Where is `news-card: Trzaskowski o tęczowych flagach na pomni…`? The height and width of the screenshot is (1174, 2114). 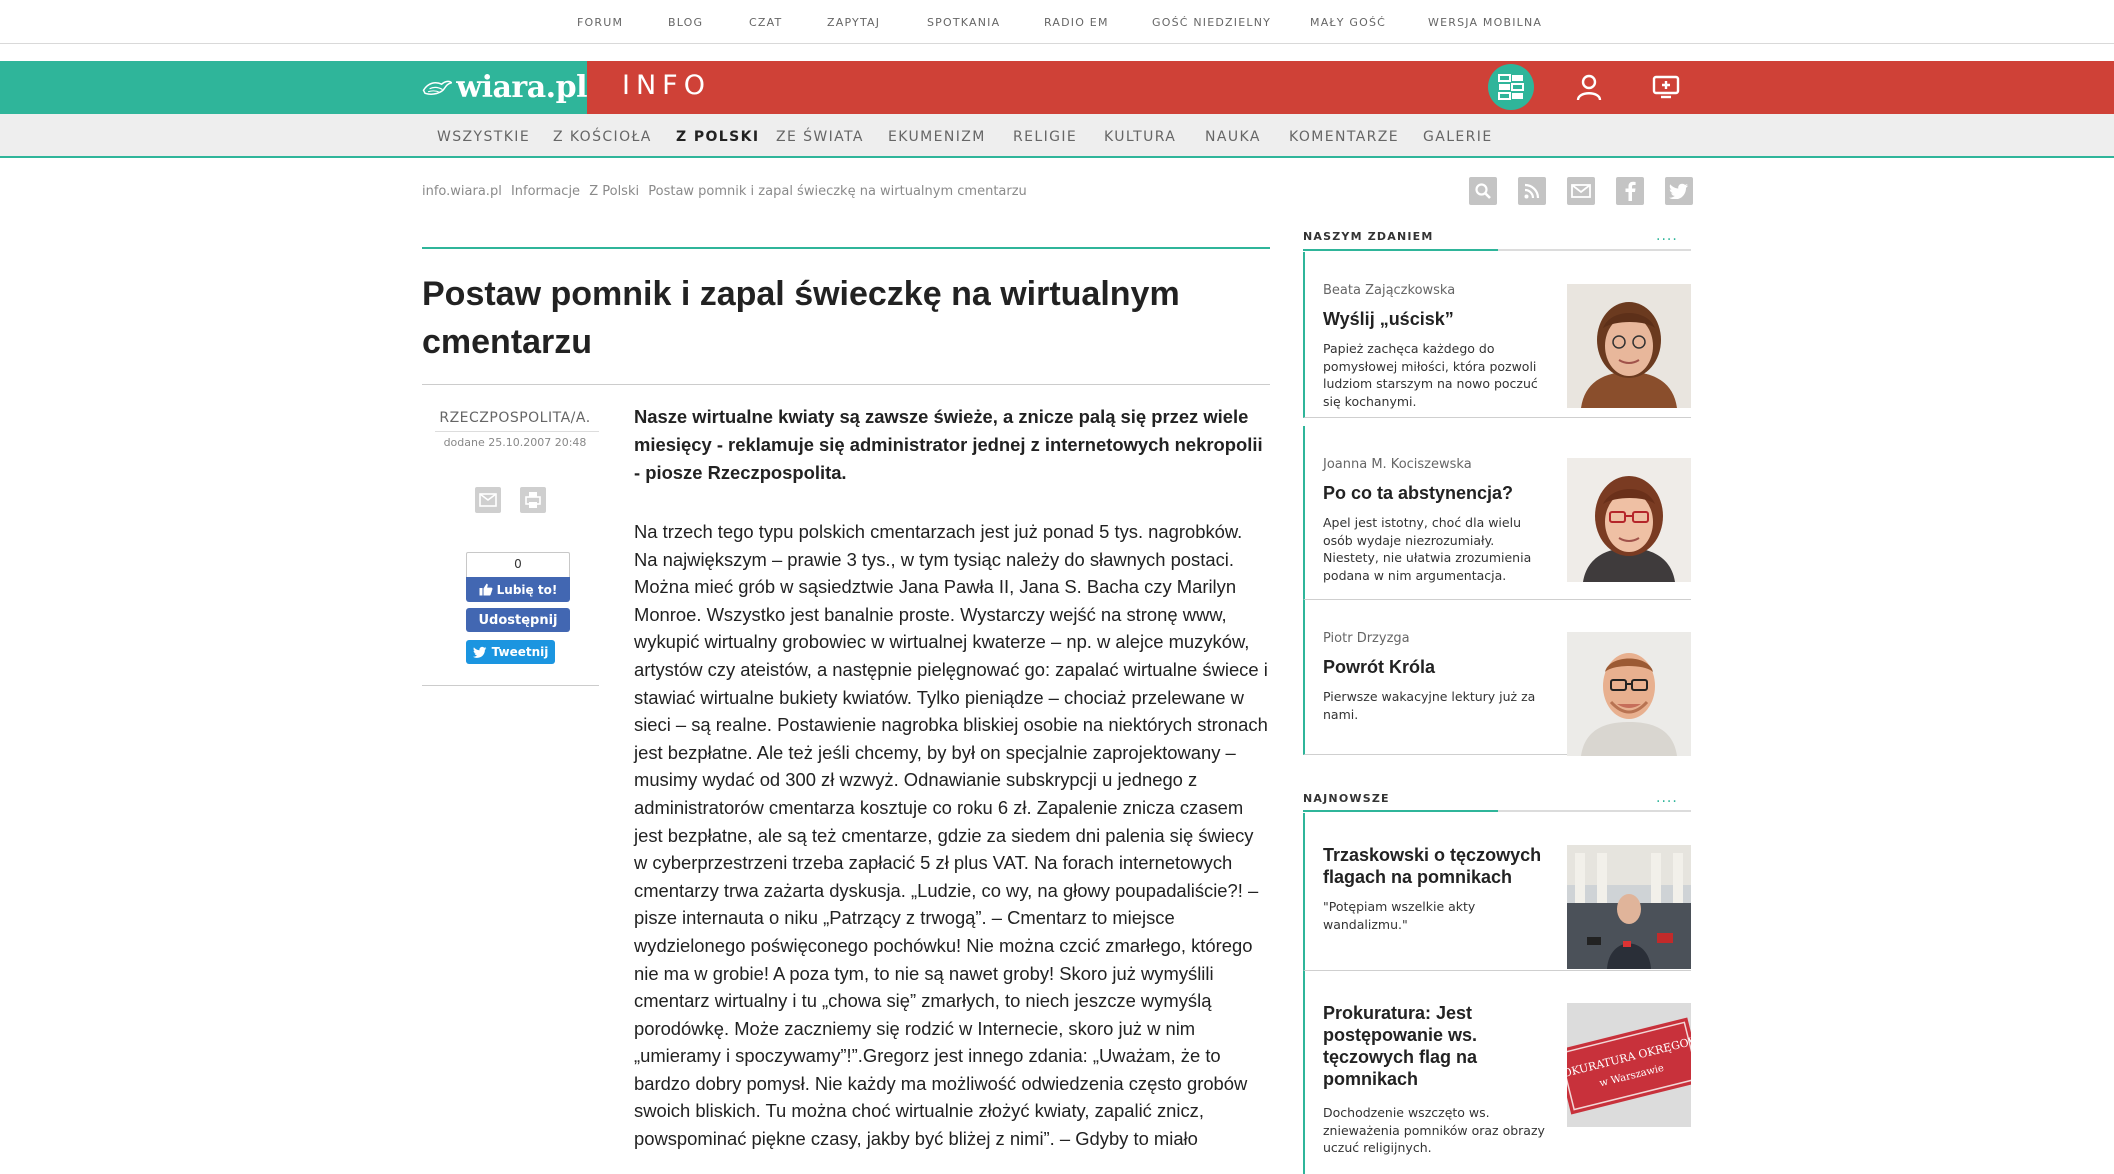
news-card: Trzaskowski o tęczowych flagach na pomni… is located at coordinates (1497, 892).